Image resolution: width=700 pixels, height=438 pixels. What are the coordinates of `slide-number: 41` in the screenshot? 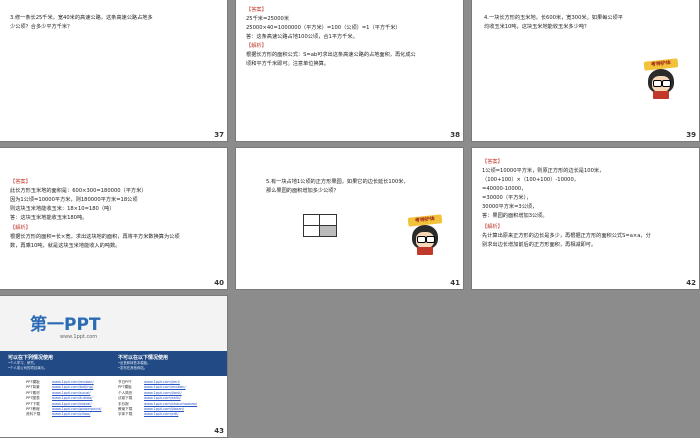 It's located at (455, 283).